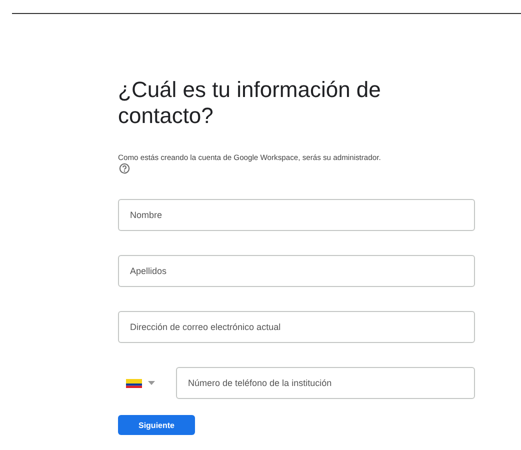 This screenshot has height=450, width=521. I want to click on text-field: Apellidos, so click(296, 271).